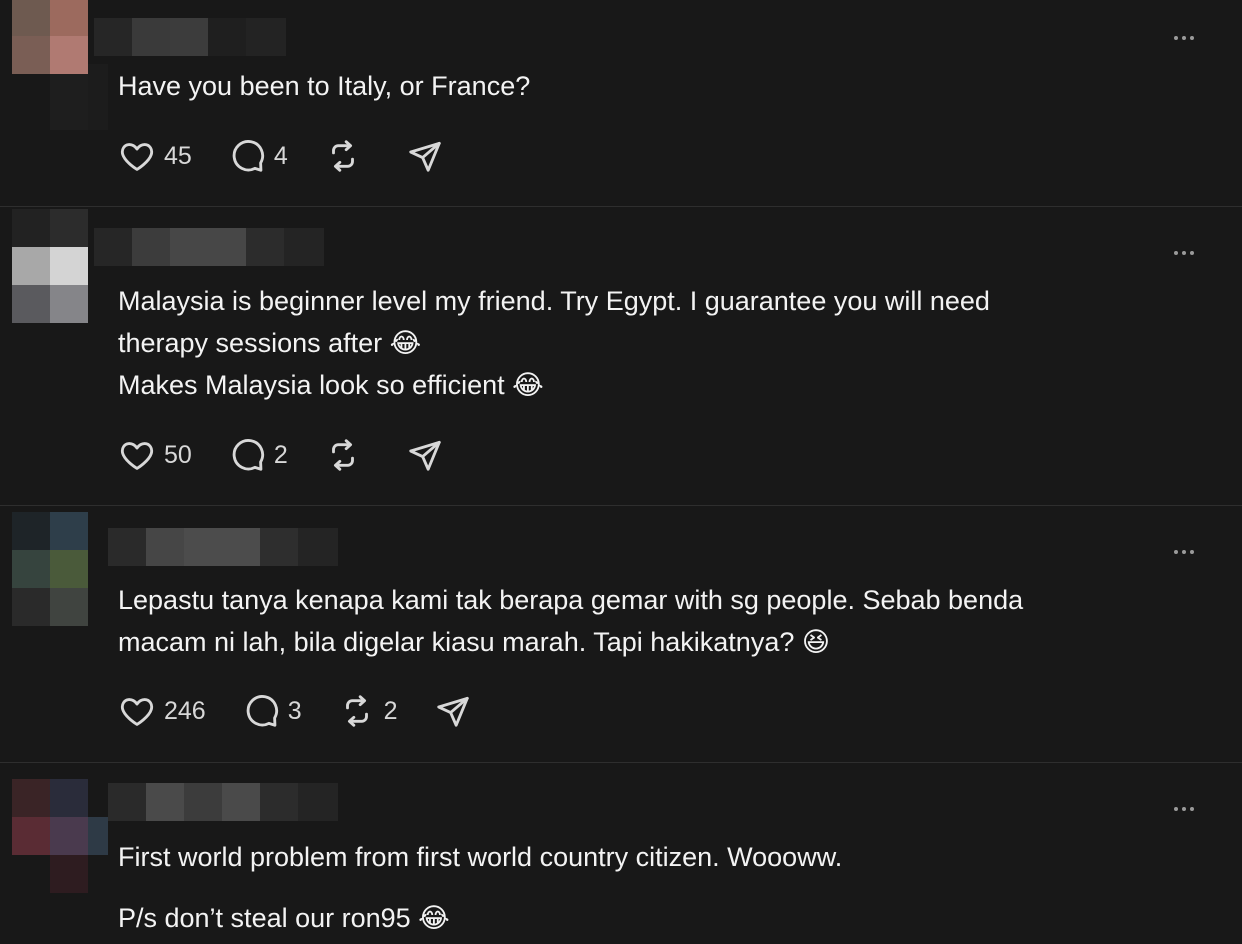 Image resolution: width=1242 pixels, height=944 pixels. I want to click on reply-button: 4, so click(258, 156).